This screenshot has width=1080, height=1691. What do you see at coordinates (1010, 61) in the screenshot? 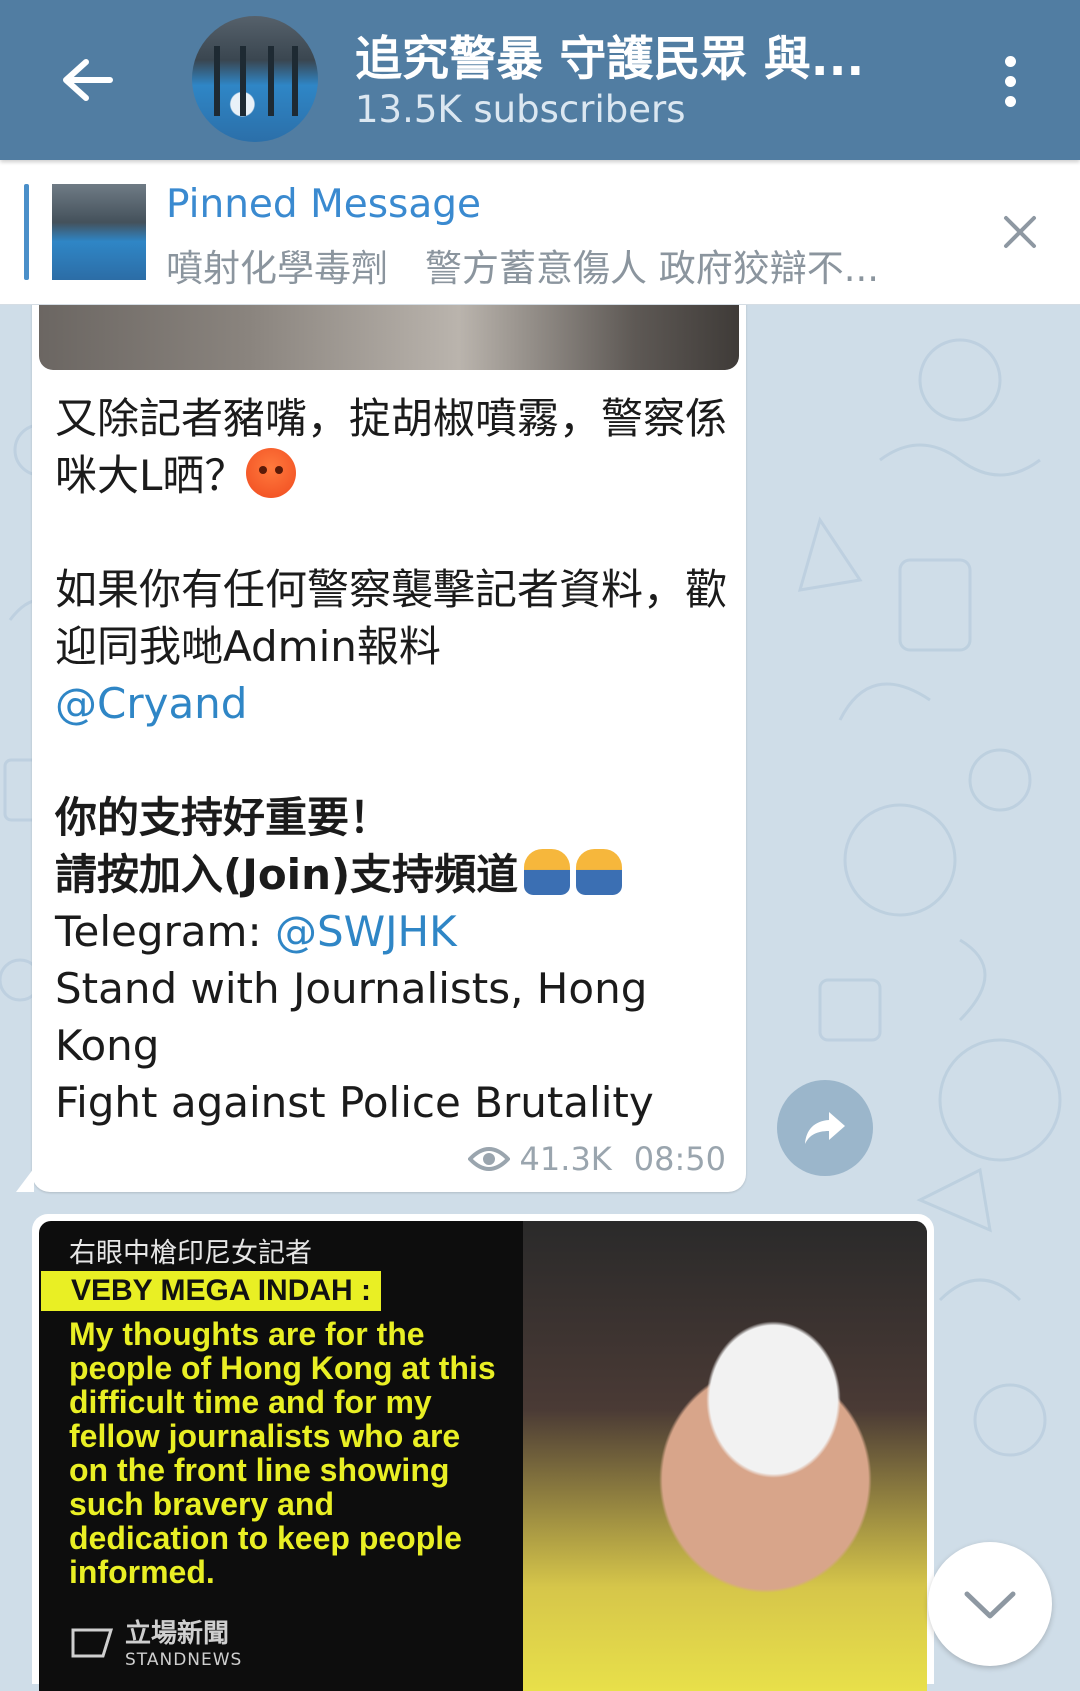
I see `more-vertical-icon` at bounding box center [1010, 61].